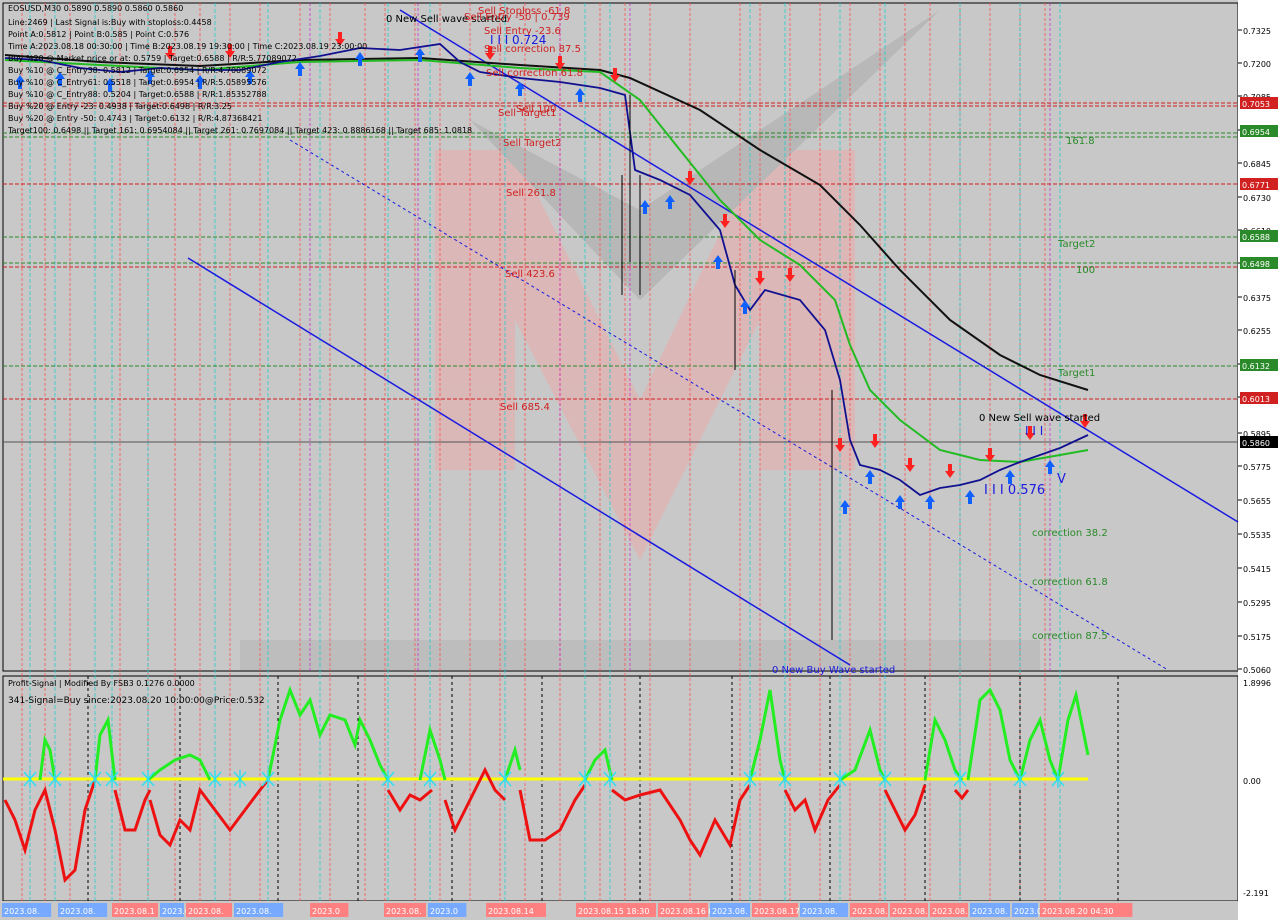  What do you see at coordinates (1039, 418) in the screenshot?
I see `chart-annotation: 0 New Sell wave started` at bounding box center [1039, 418].